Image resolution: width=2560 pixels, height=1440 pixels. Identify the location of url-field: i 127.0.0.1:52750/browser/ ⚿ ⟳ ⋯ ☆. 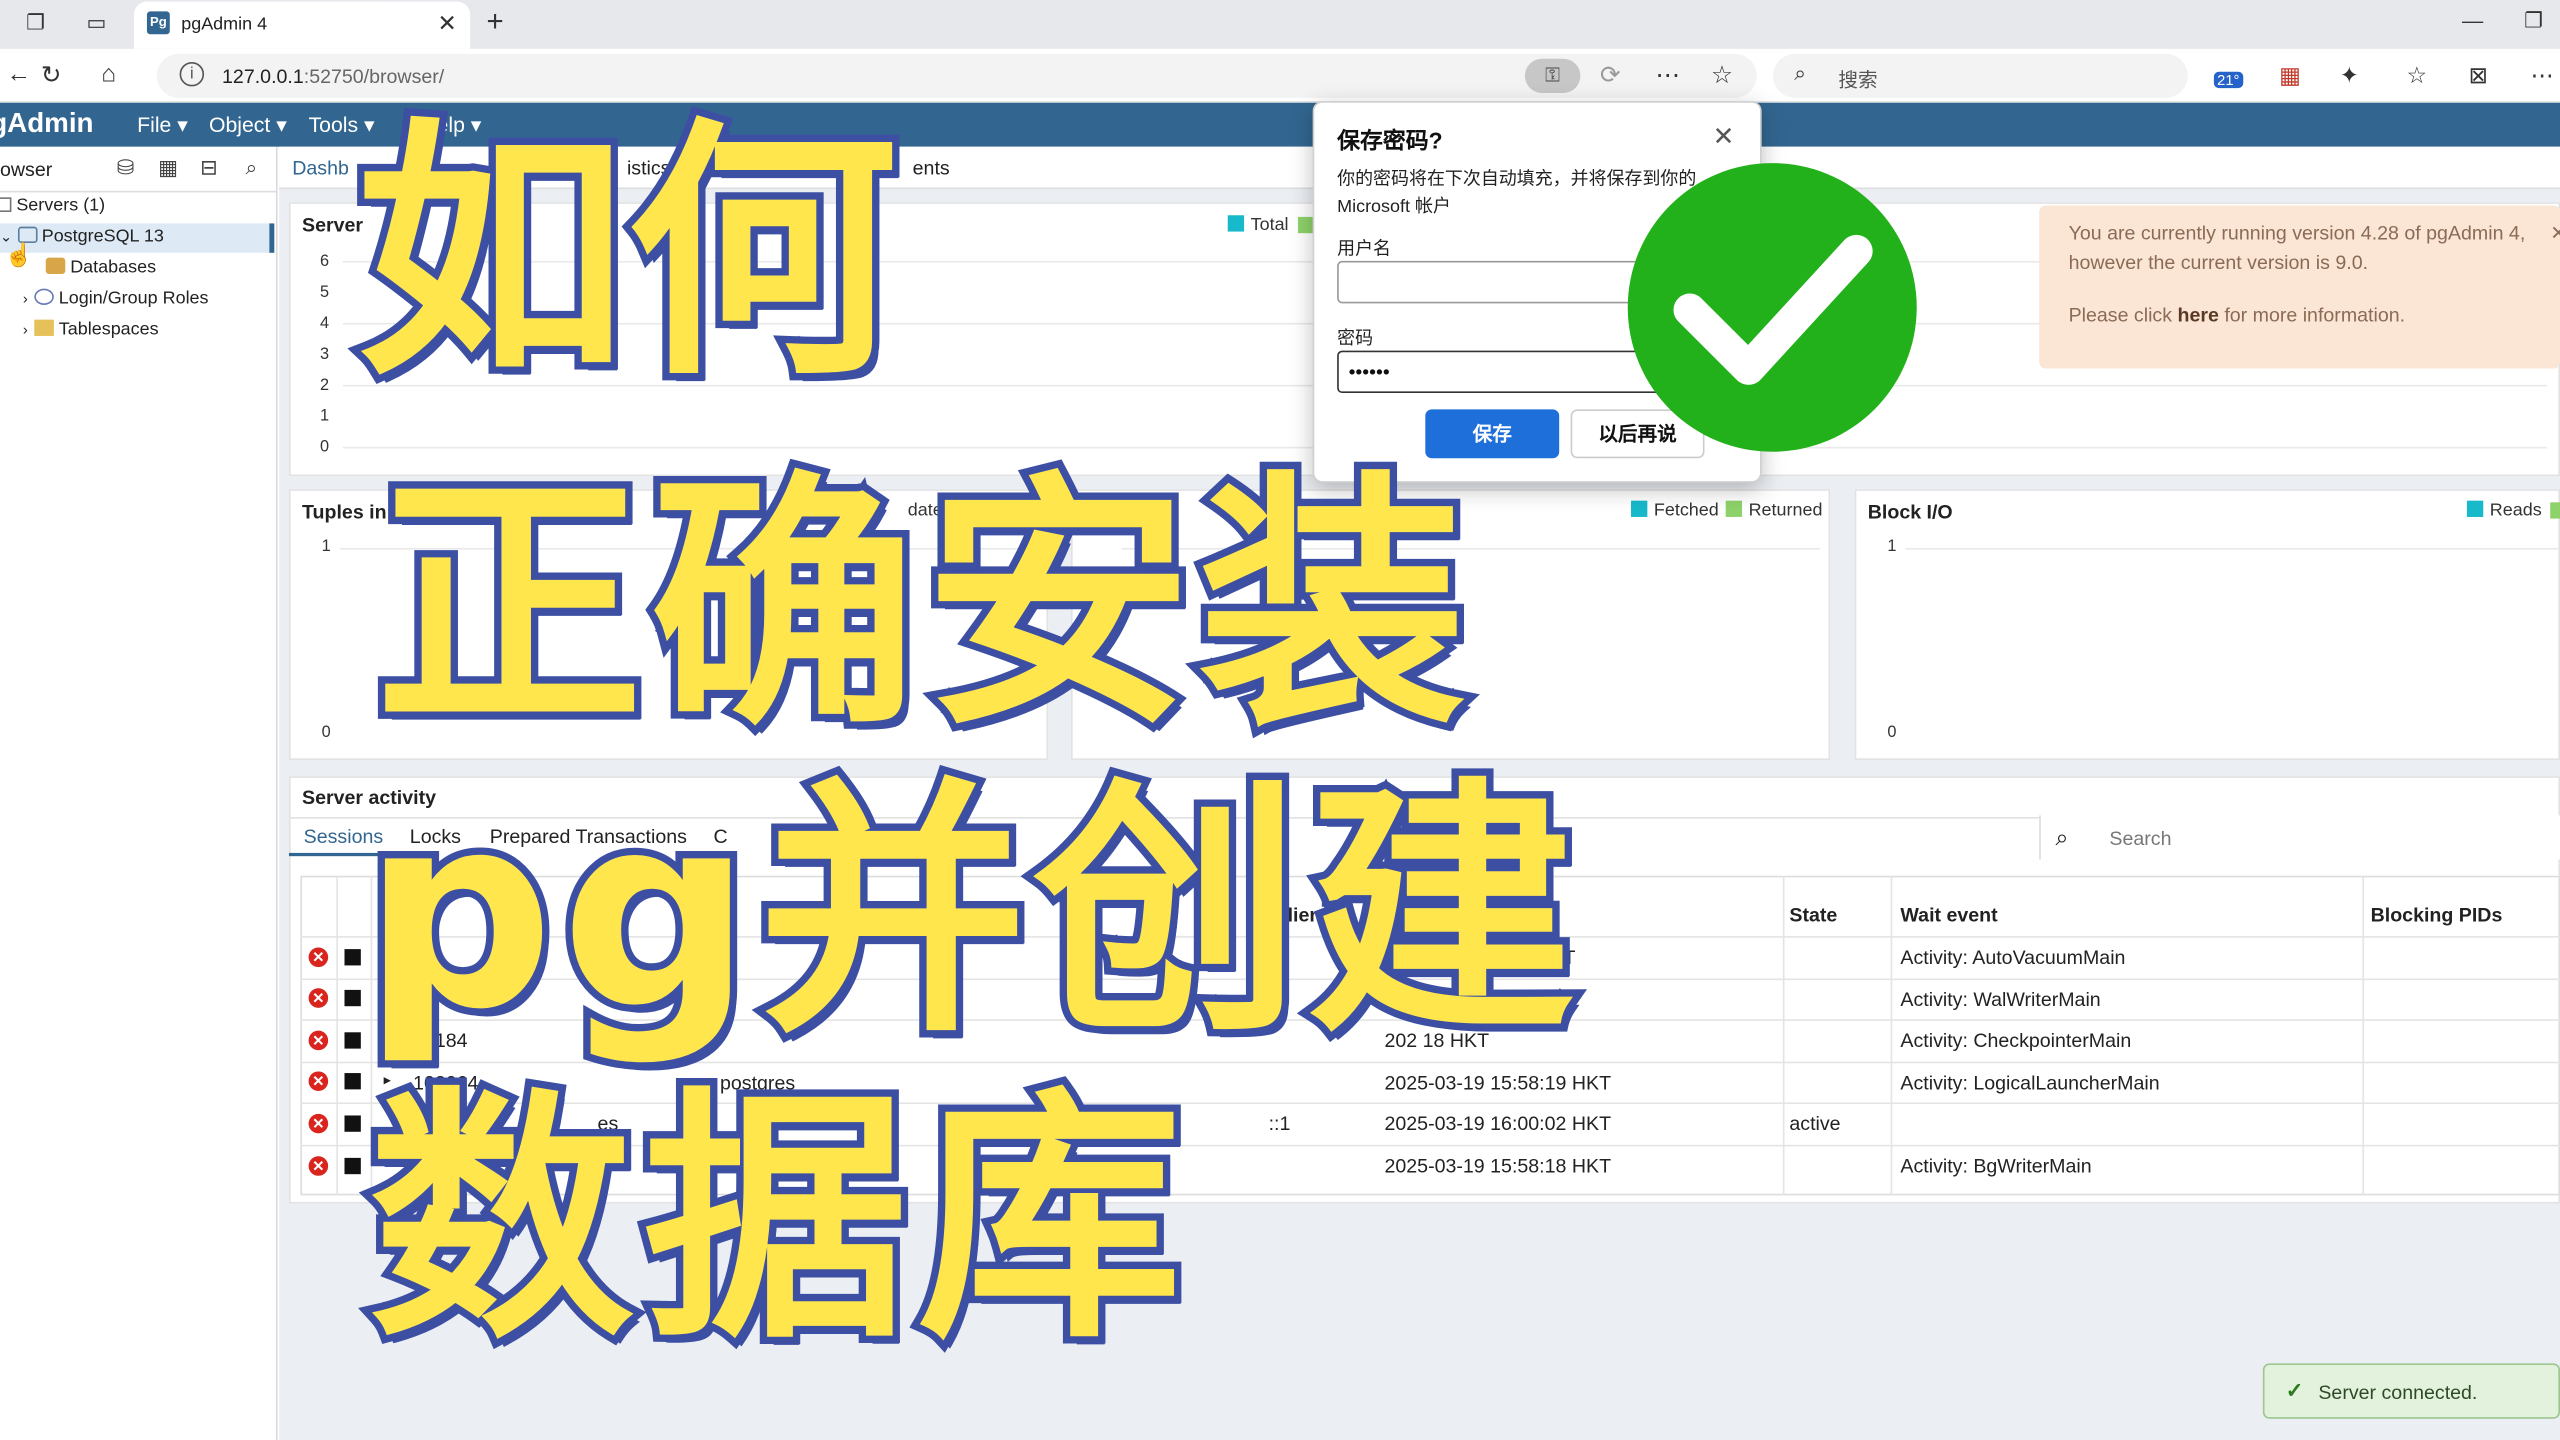
(956, 75).